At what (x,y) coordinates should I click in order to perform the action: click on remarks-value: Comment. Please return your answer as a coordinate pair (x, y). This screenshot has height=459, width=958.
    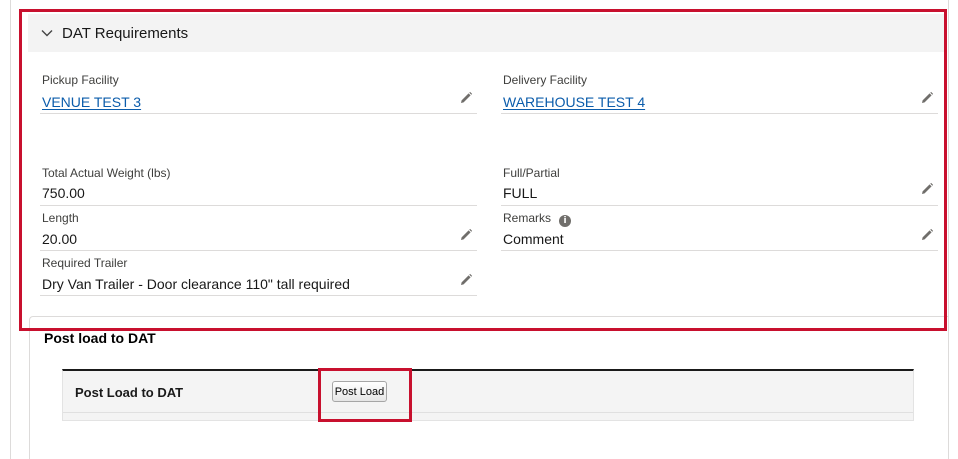
    Looking at the image, I should click on (533, 239).